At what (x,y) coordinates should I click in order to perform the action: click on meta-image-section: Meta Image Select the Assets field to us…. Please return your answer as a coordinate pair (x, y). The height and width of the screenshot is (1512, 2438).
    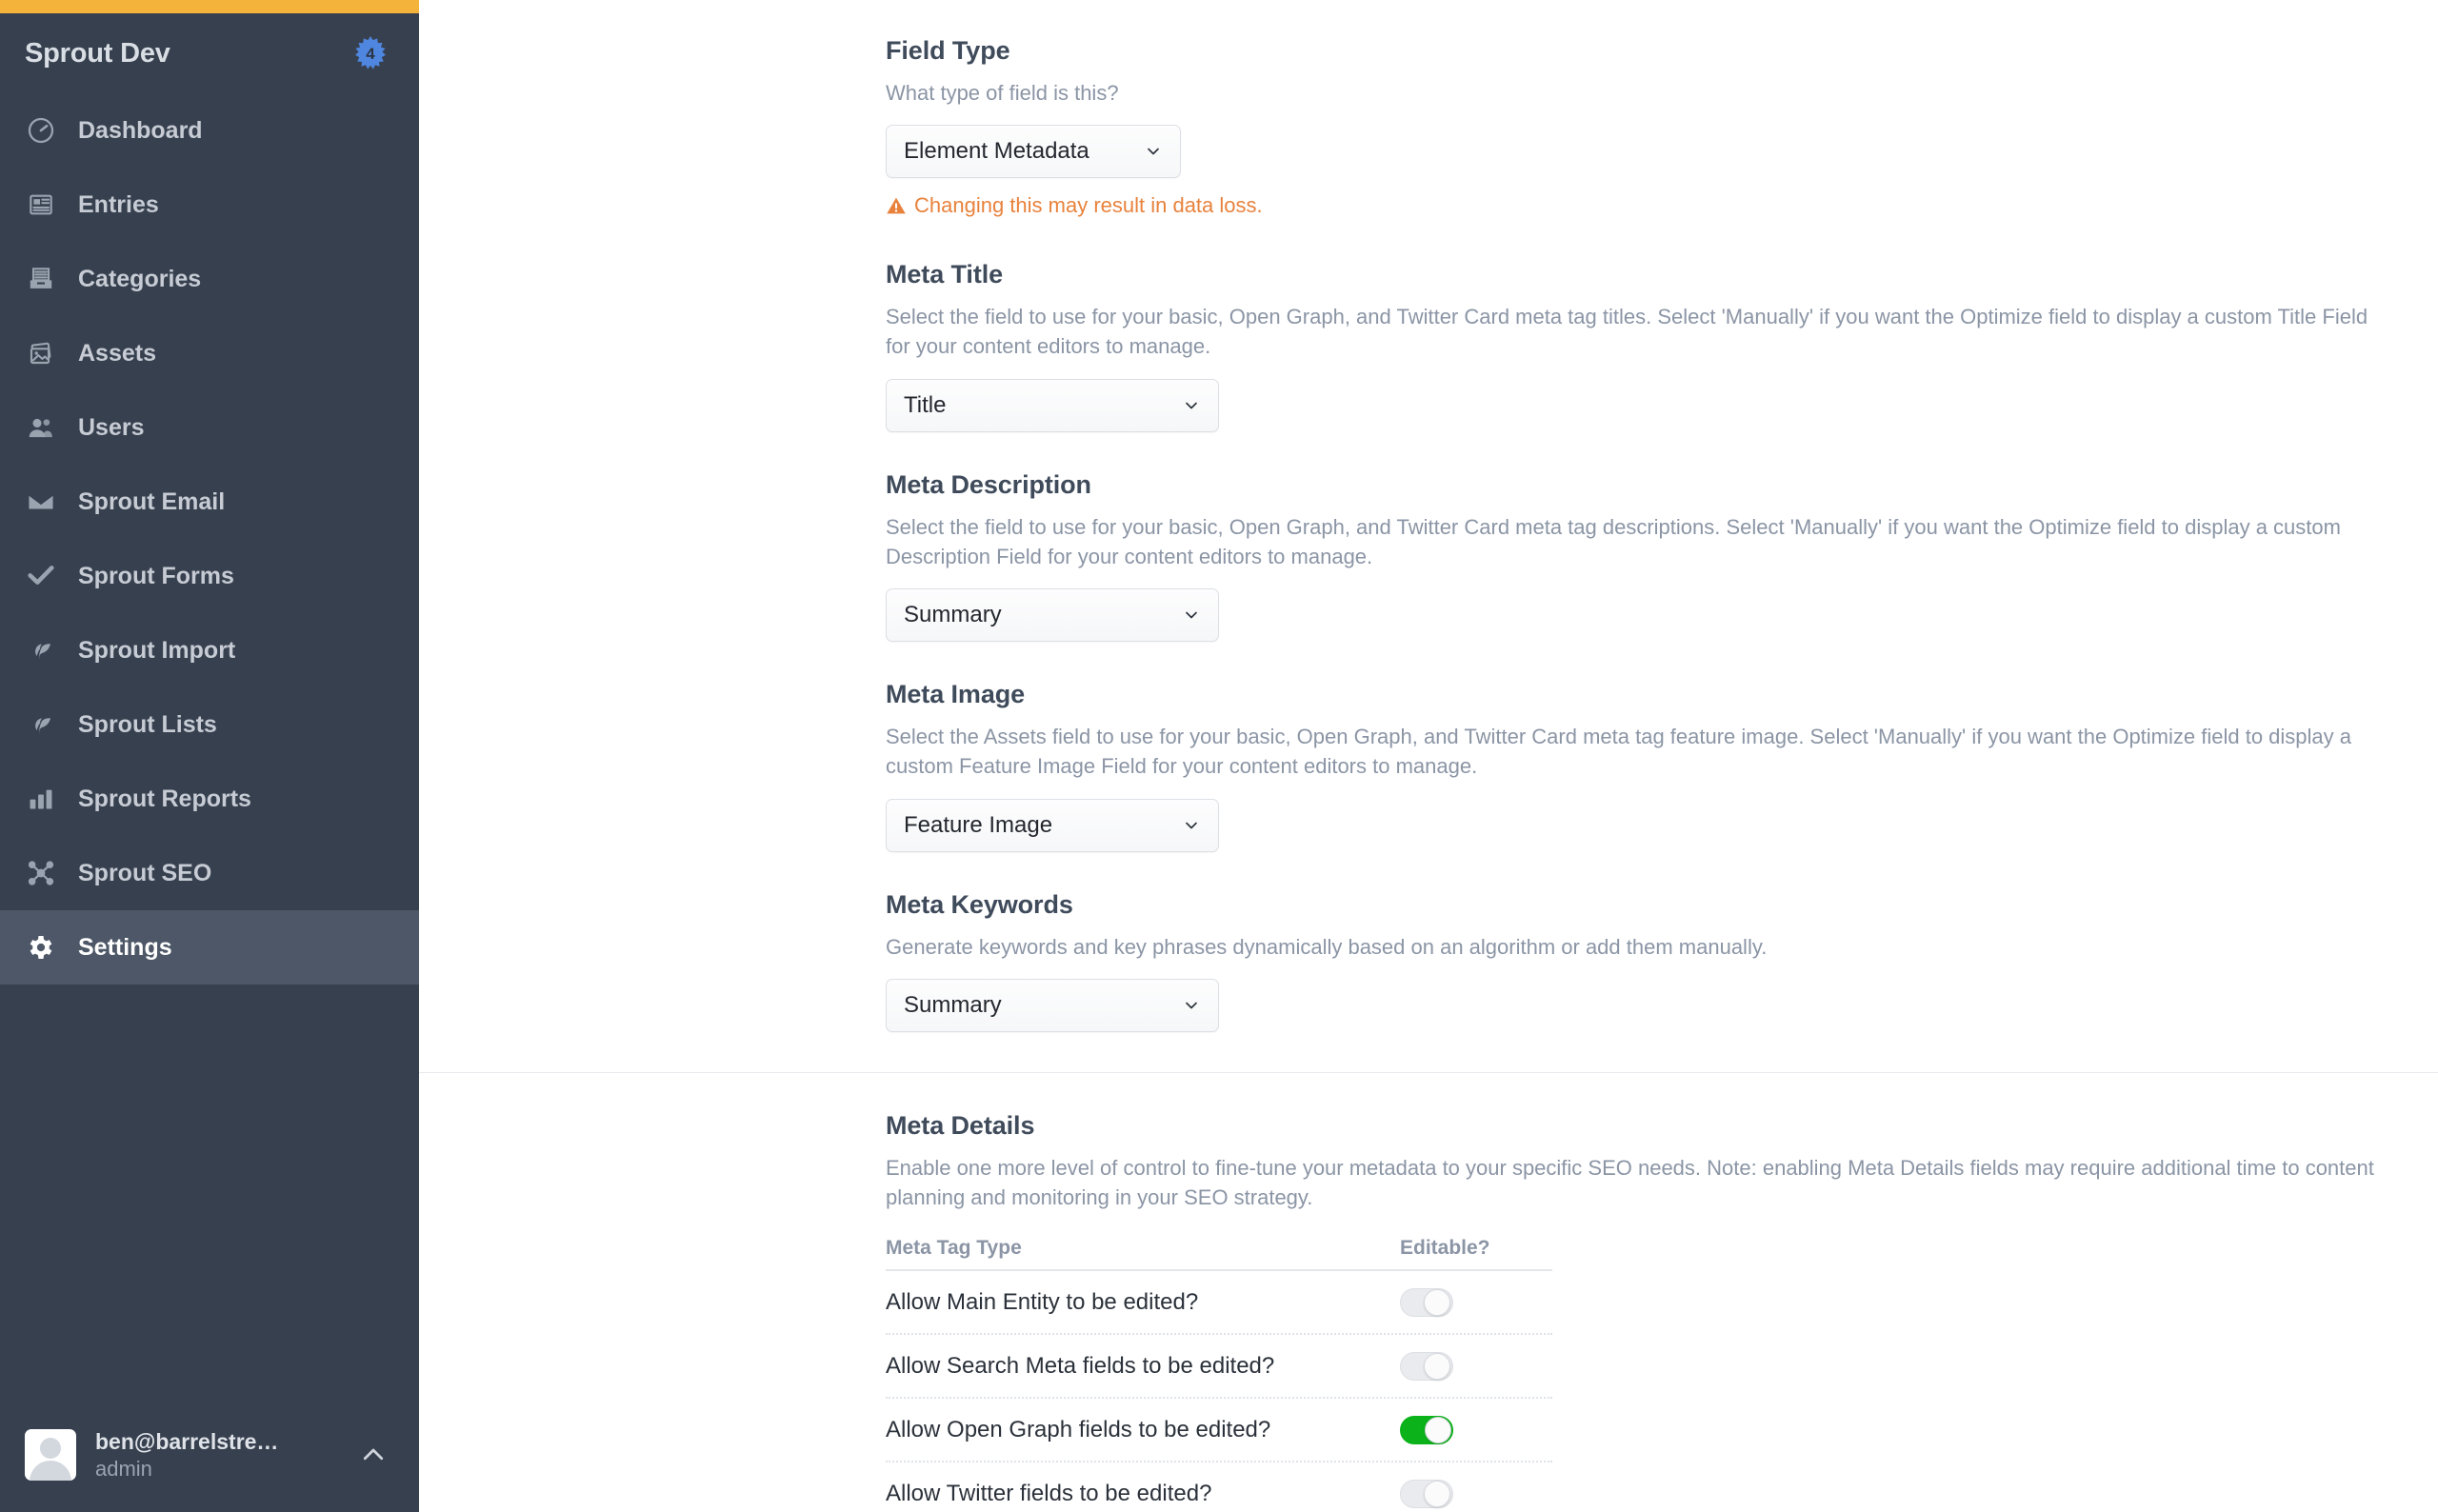
    Looking at the image, I should click on (1428, 747).